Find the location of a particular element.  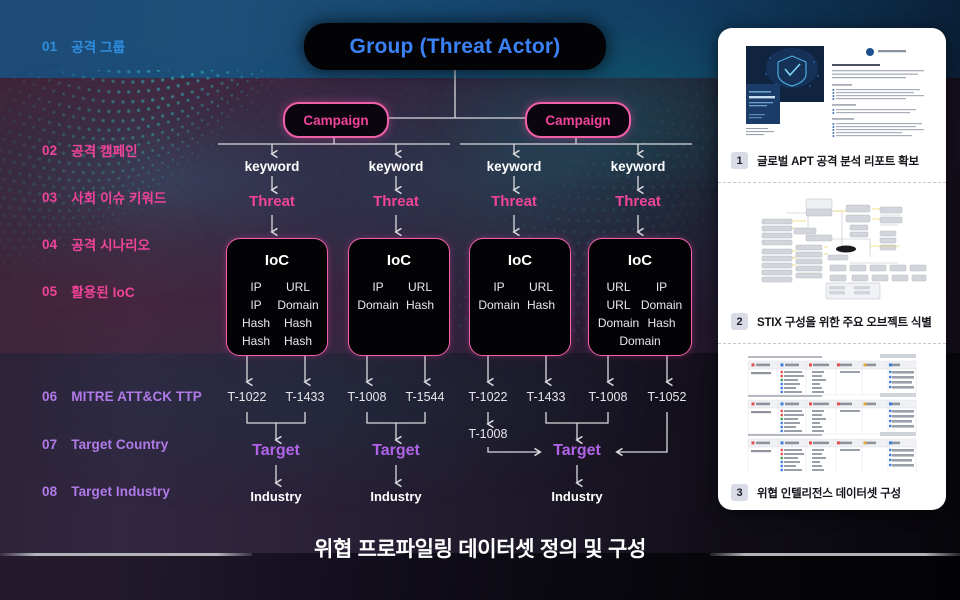

target-node-3: Target is located at coordinates (577, 450).